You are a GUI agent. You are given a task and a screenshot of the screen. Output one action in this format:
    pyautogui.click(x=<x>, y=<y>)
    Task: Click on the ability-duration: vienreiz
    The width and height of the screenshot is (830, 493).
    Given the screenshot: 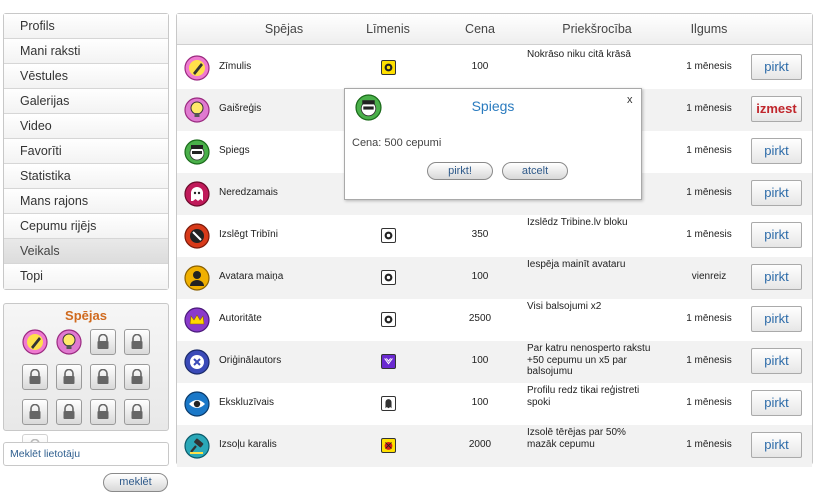 What is the action you would take?
    pyautogui.click(x=709, y=276)
    